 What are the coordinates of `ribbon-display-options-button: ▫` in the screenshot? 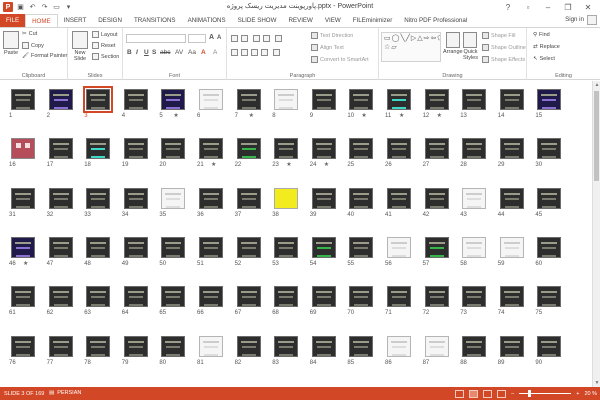 It's located at (528, 7).